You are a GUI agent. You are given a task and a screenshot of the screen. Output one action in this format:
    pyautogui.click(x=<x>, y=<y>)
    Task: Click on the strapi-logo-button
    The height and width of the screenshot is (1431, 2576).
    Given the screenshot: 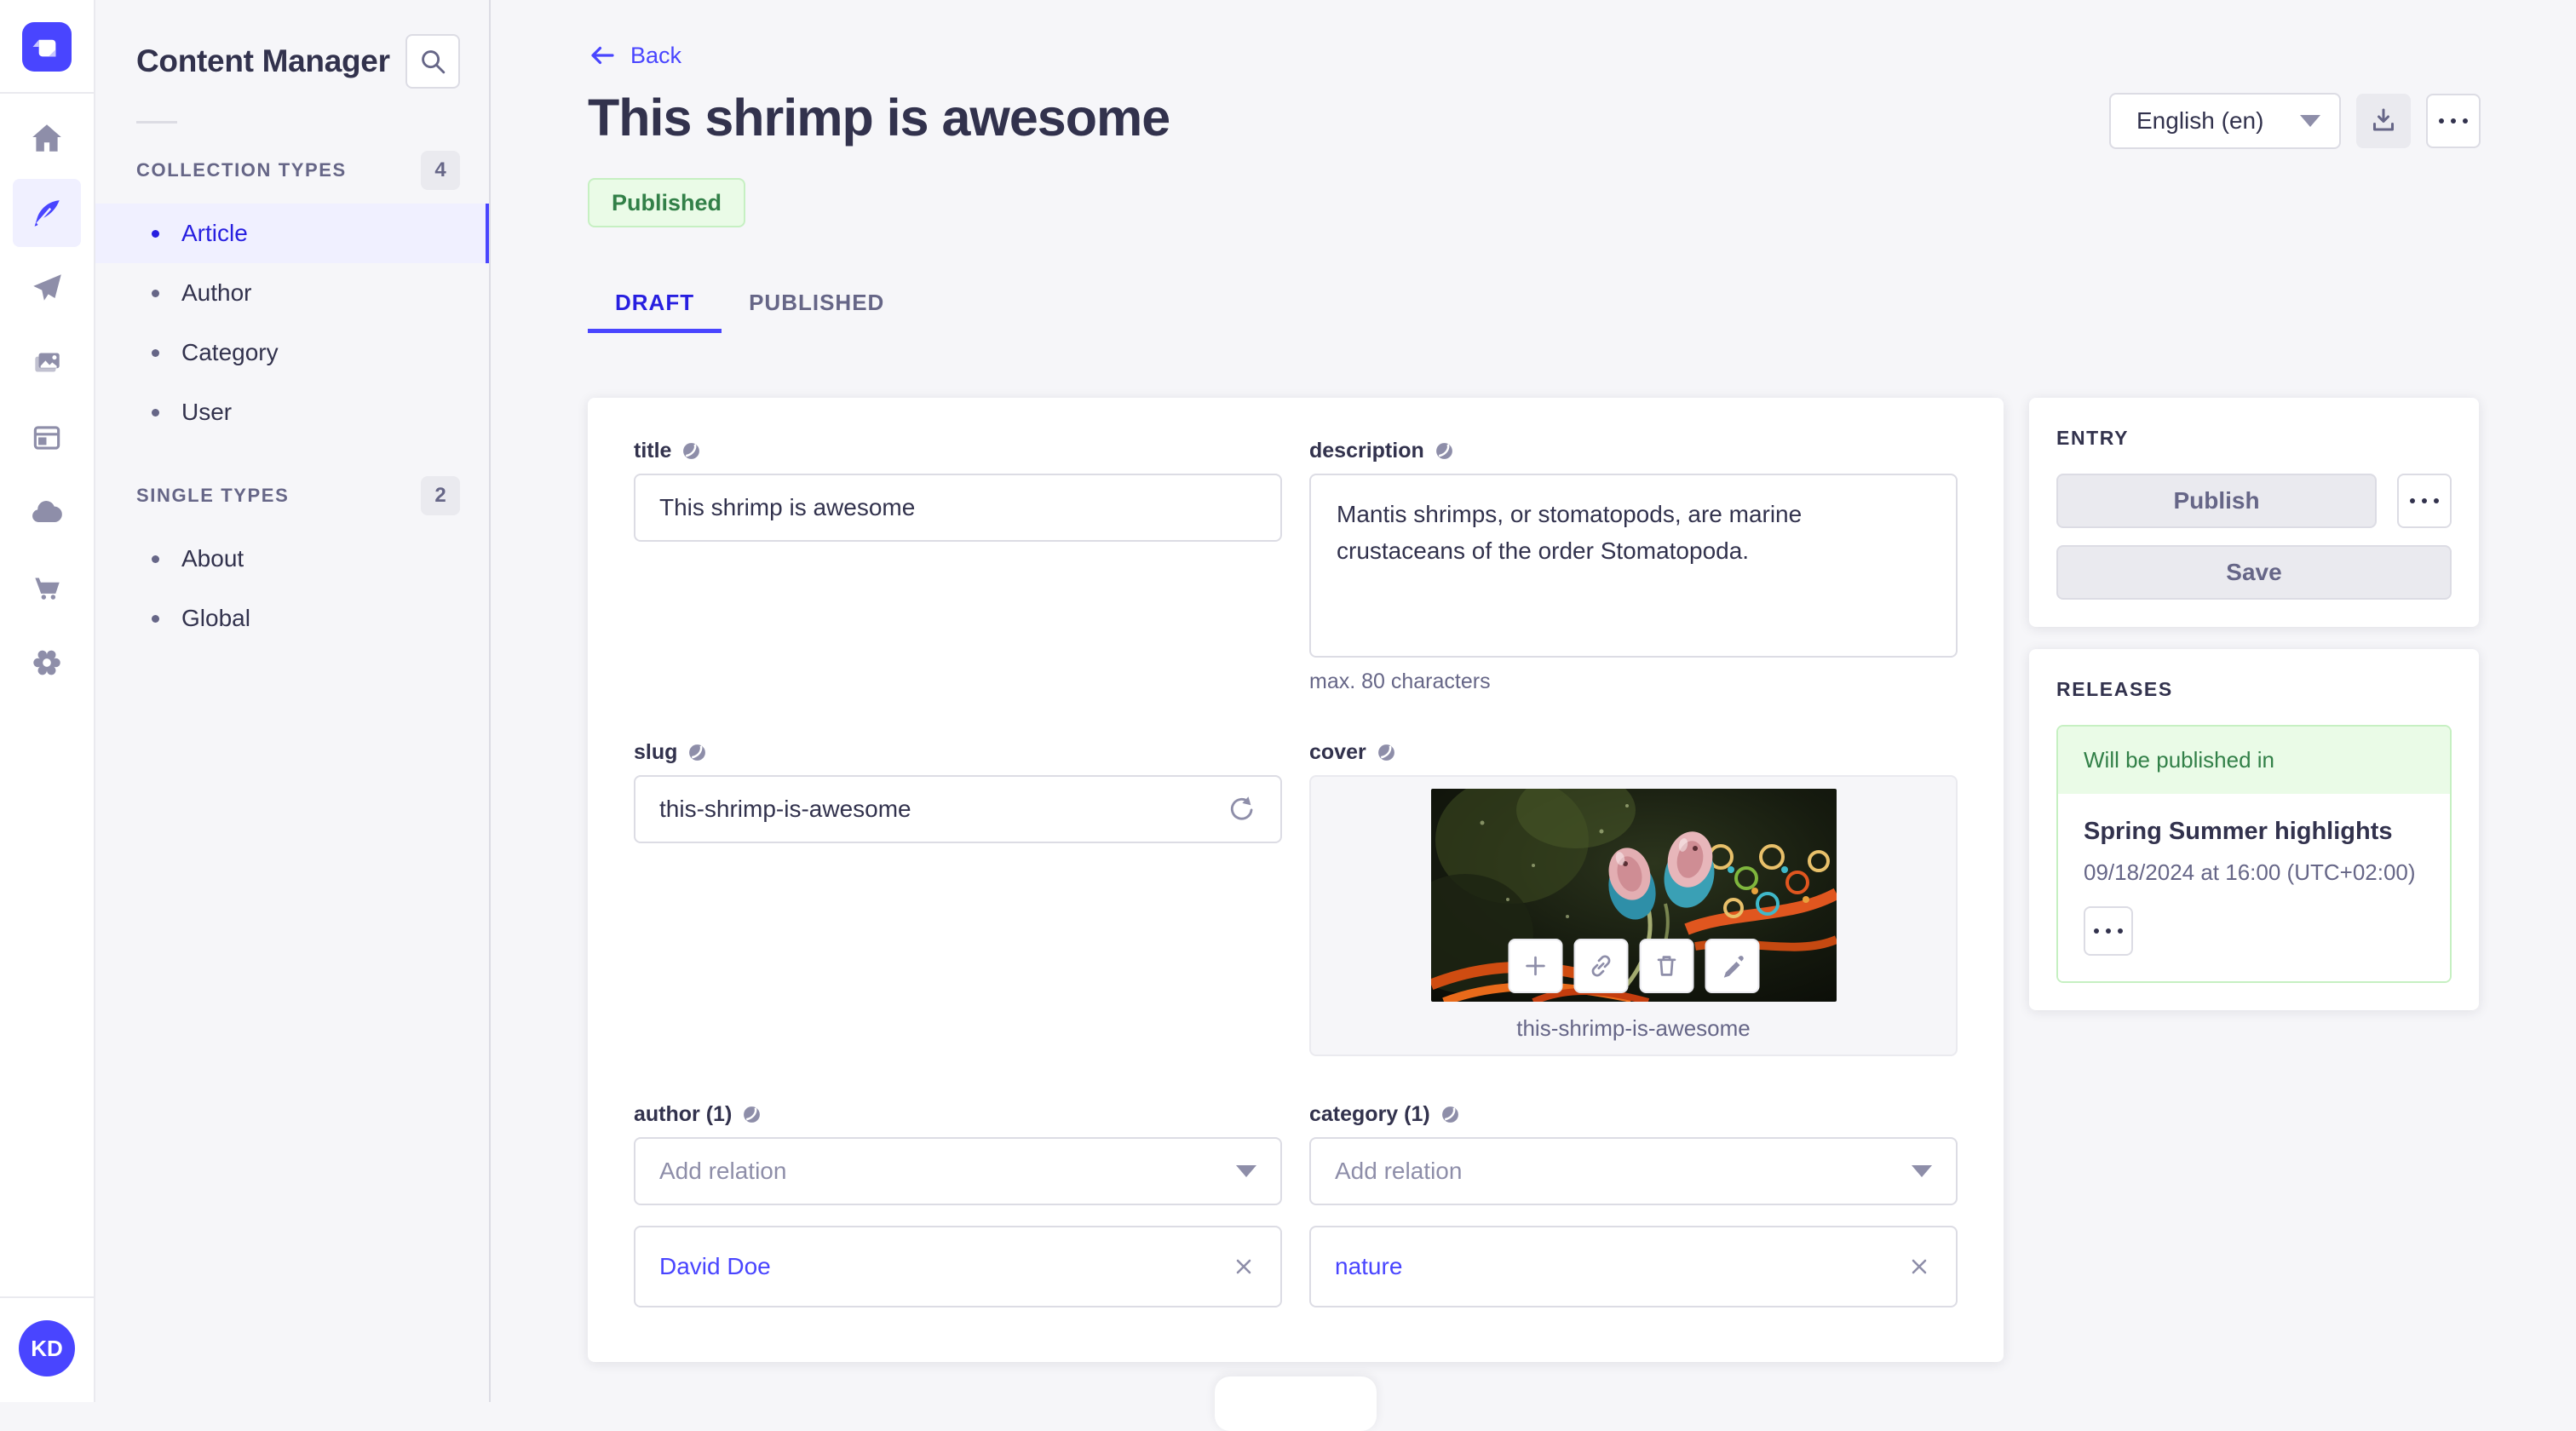 What is the action you would take?
    pyautogui.click(x=47, y=47)
    